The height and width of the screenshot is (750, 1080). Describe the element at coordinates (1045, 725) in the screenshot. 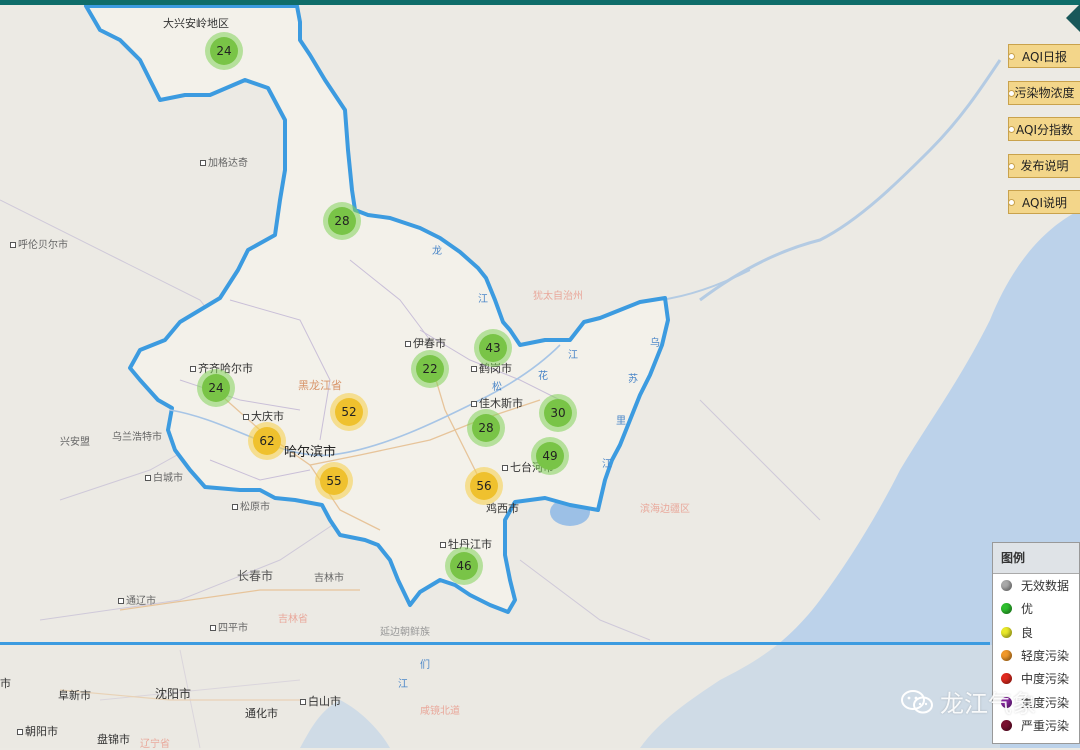

I see `legend-label: 严重污染` at that location.